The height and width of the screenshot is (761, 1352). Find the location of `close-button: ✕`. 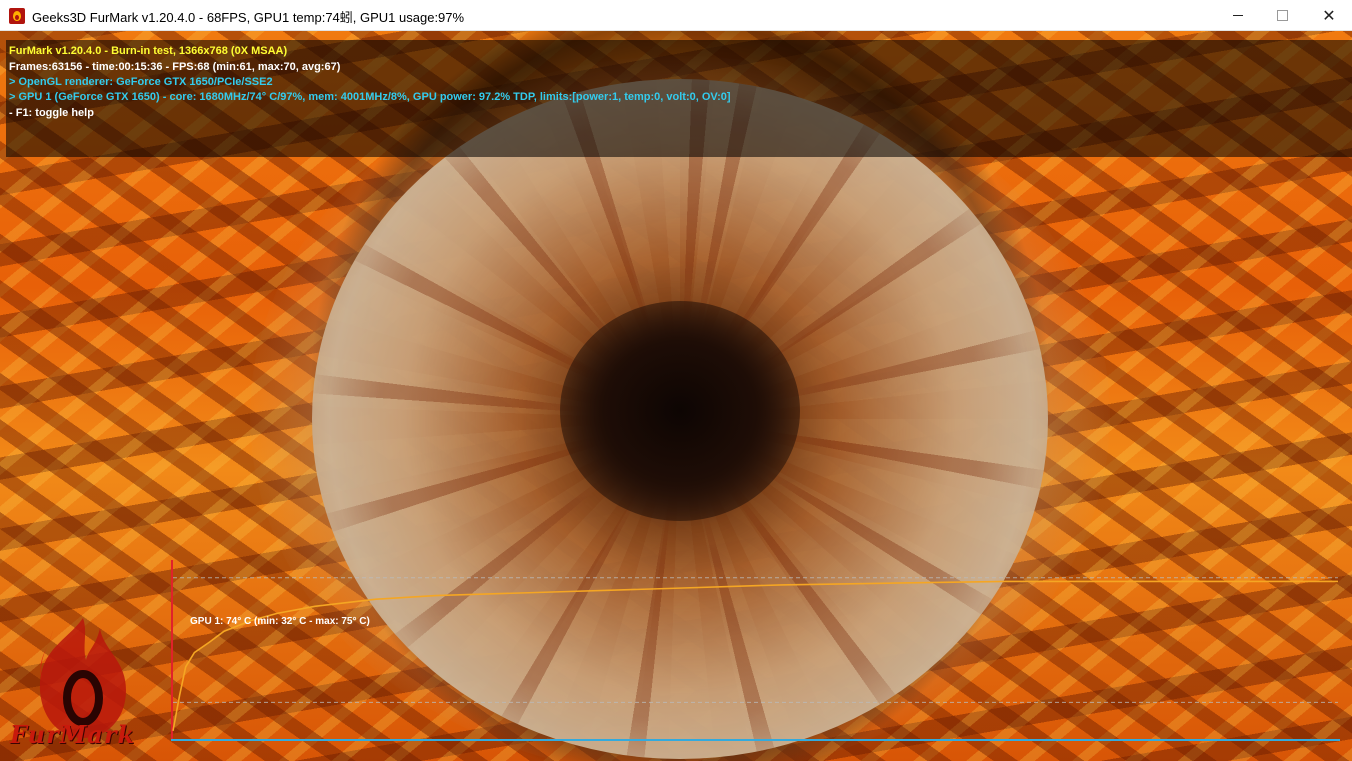

close-button: ✕ is located at coordinates (1329, 15).